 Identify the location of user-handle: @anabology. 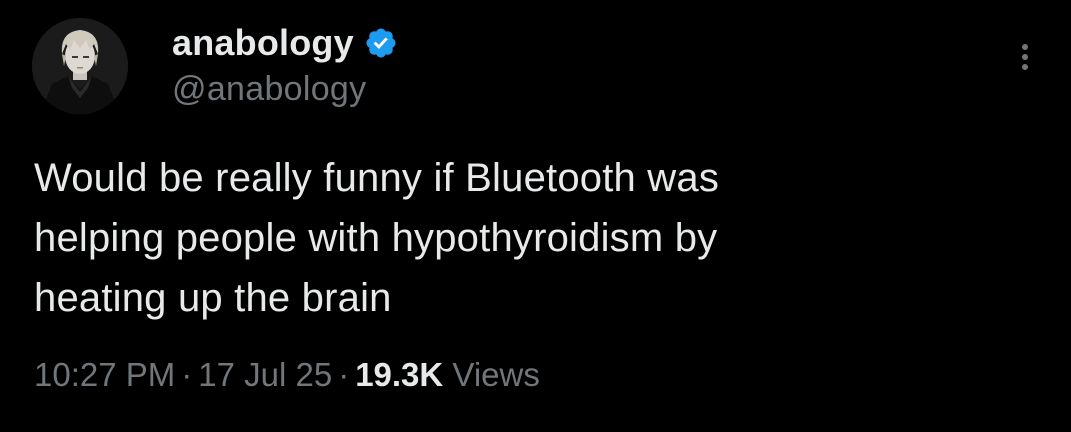
(285, 89).